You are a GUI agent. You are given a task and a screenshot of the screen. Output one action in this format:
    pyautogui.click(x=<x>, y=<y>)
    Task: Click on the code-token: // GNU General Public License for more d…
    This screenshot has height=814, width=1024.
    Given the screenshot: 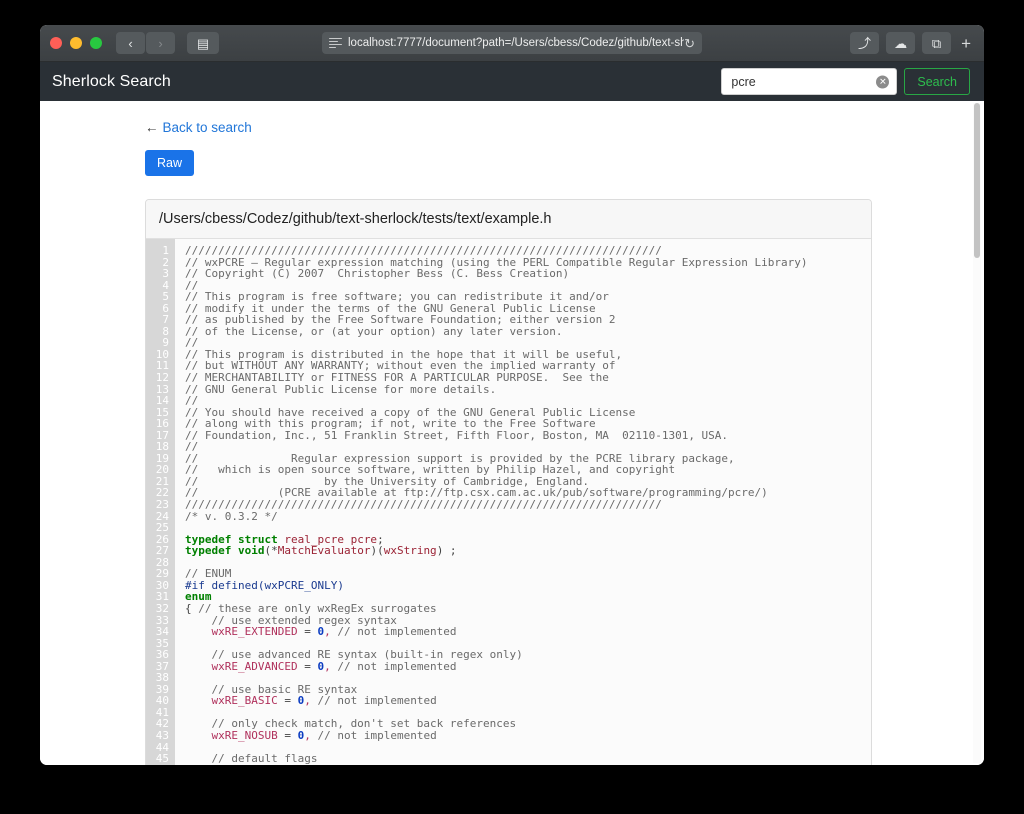 What is the action you would take?
    pyautogui.click(x=341, y=389)
    